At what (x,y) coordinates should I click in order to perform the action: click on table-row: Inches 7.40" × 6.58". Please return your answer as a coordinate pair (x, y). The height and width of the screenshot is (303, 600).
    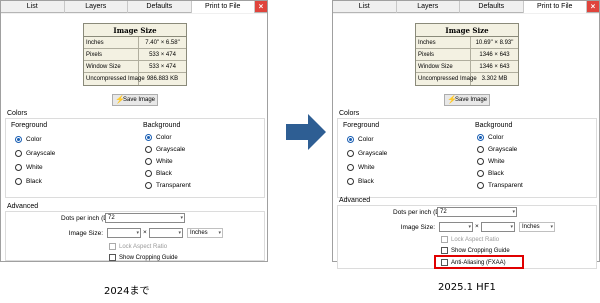
    Looking at the image, I should click on (135, 43).